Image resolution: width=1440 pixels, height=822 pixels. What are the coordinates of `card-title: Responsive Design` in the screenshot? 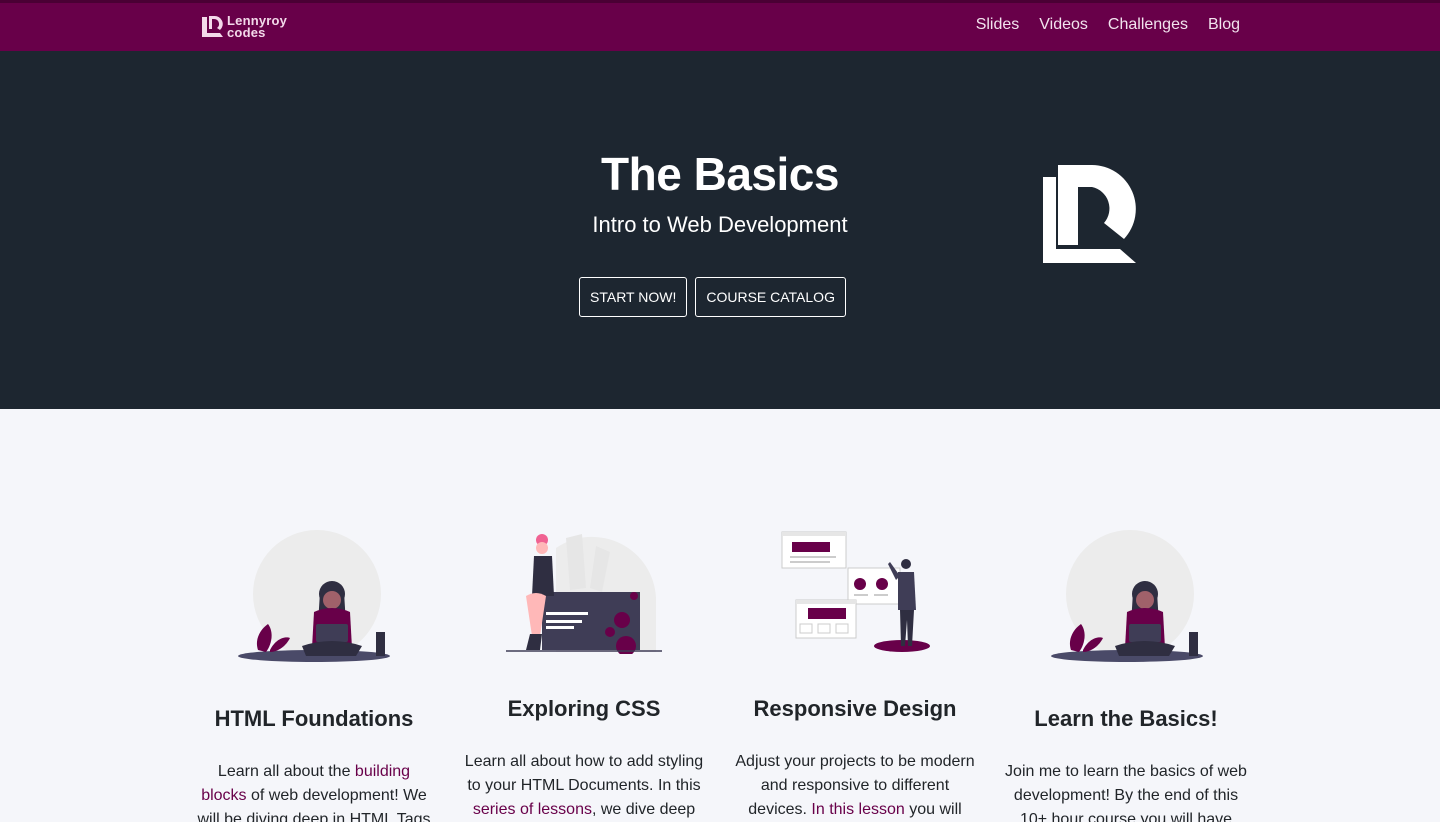 It's located at (855, 708).